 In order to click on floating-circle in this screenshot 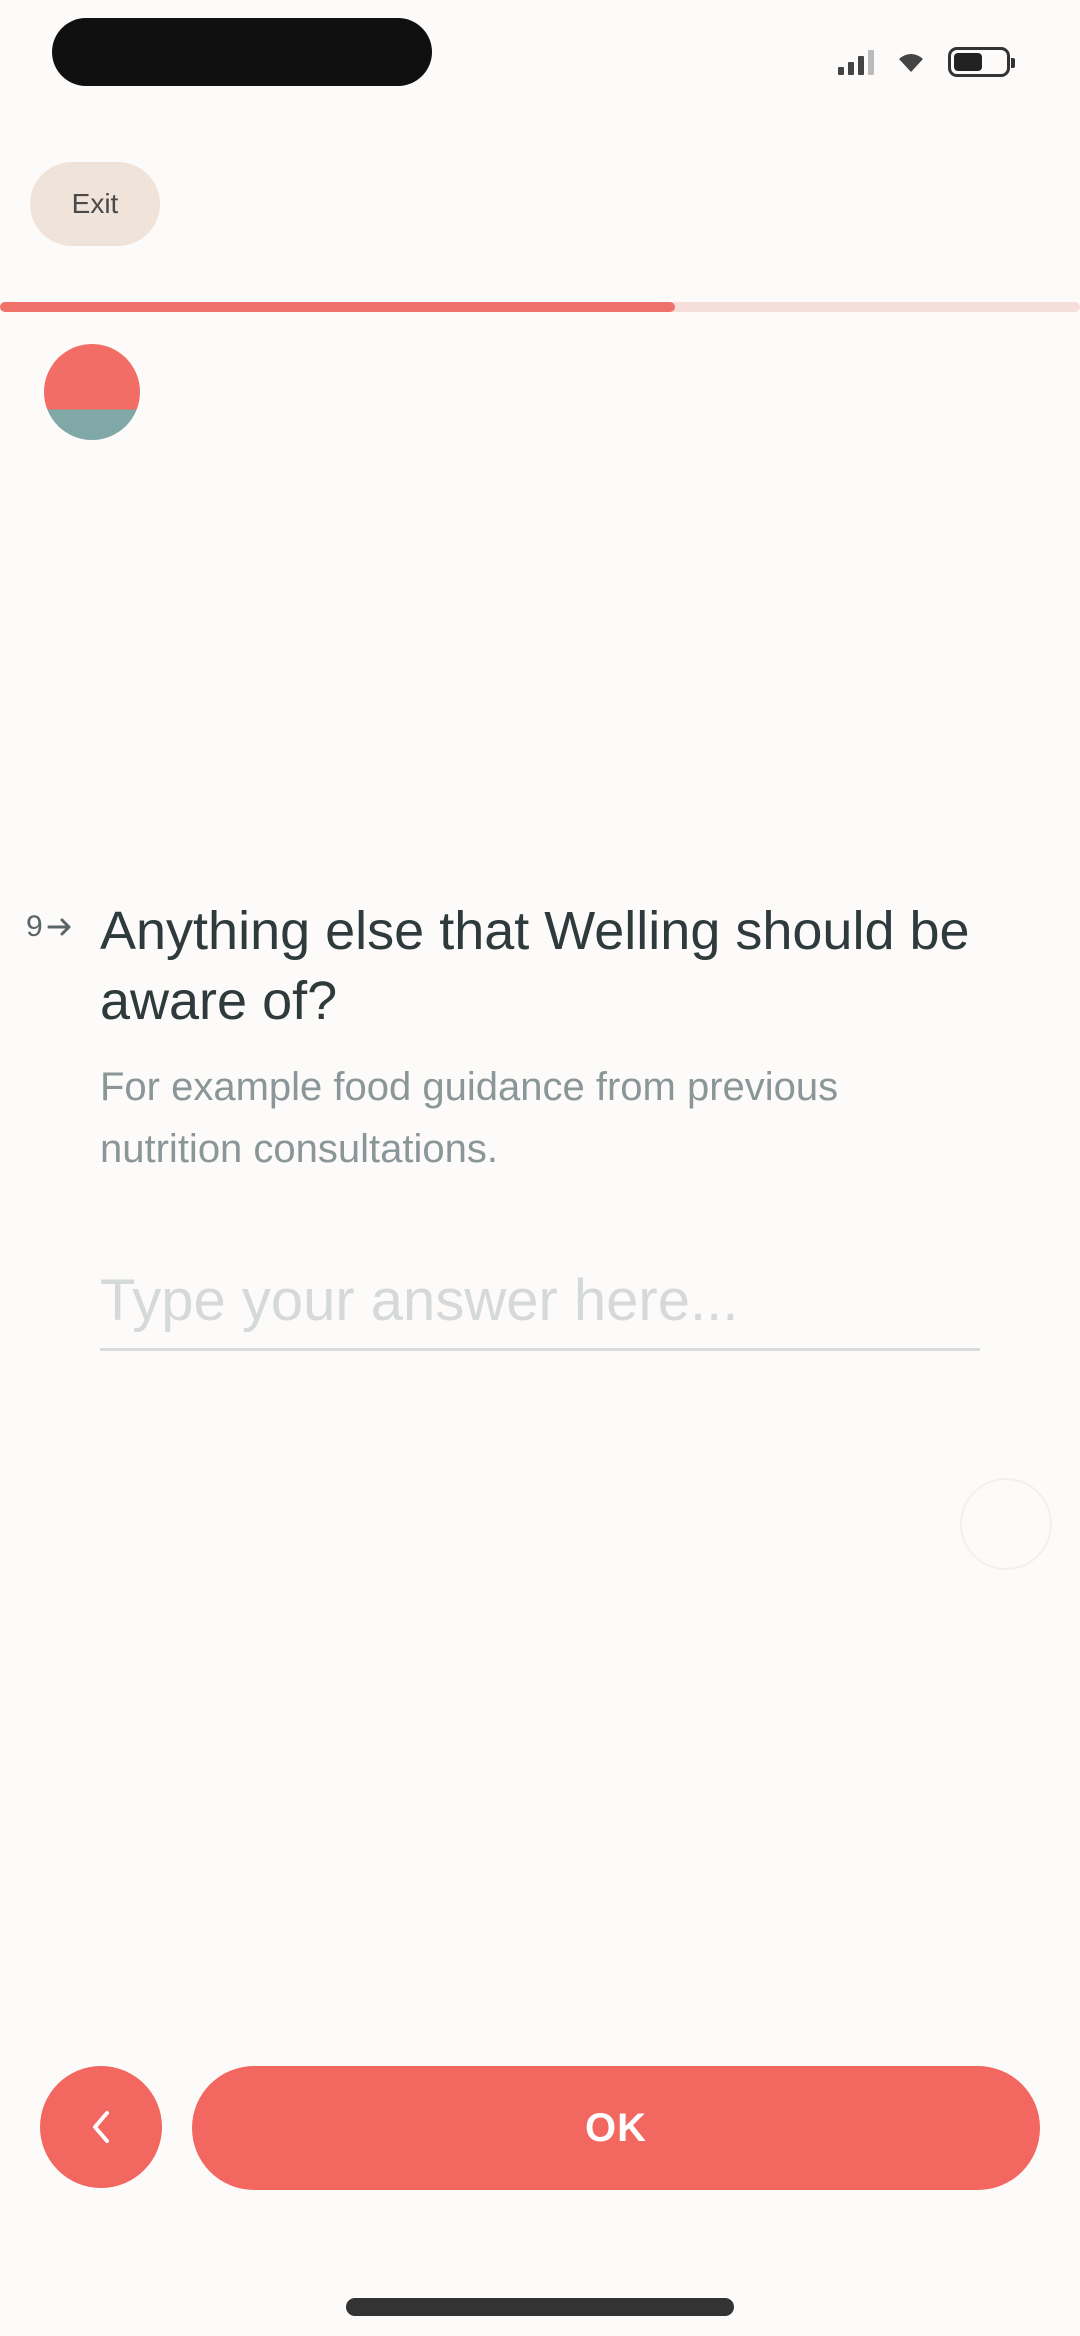, I will do `click(1006, 1524)`.